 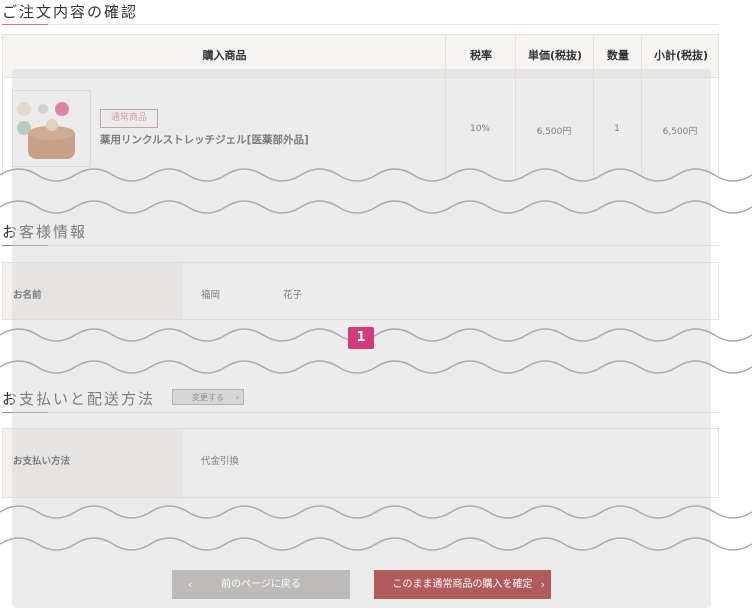 I want to click on confirm-button-label: このまま通常商品の購入を確定, so click(x=462, y=584).